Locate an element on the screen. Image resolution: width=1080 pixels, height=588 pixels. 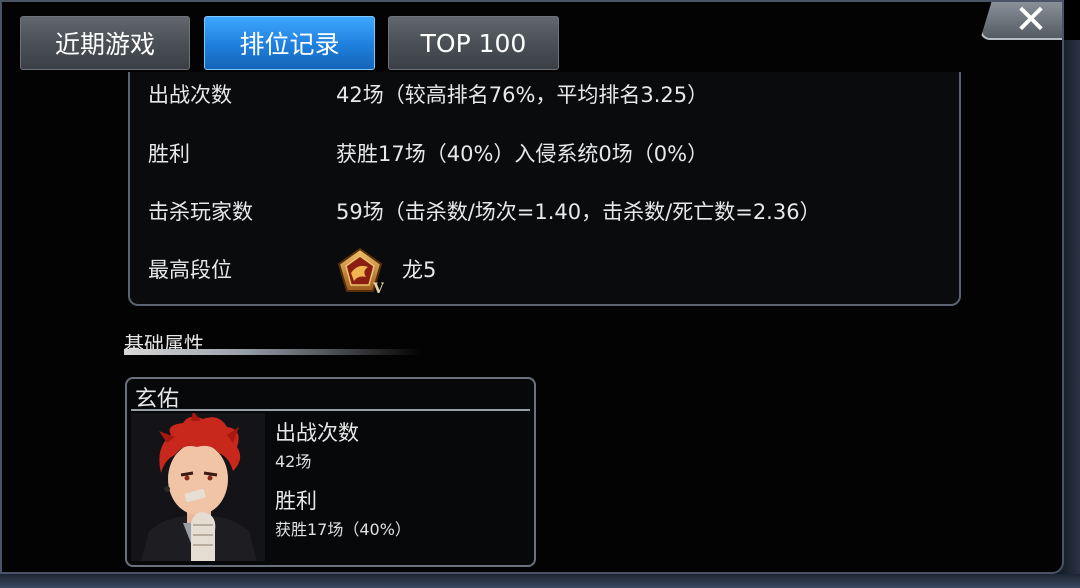
stat-label: 出战次数 is located at coordinates (190, 95).